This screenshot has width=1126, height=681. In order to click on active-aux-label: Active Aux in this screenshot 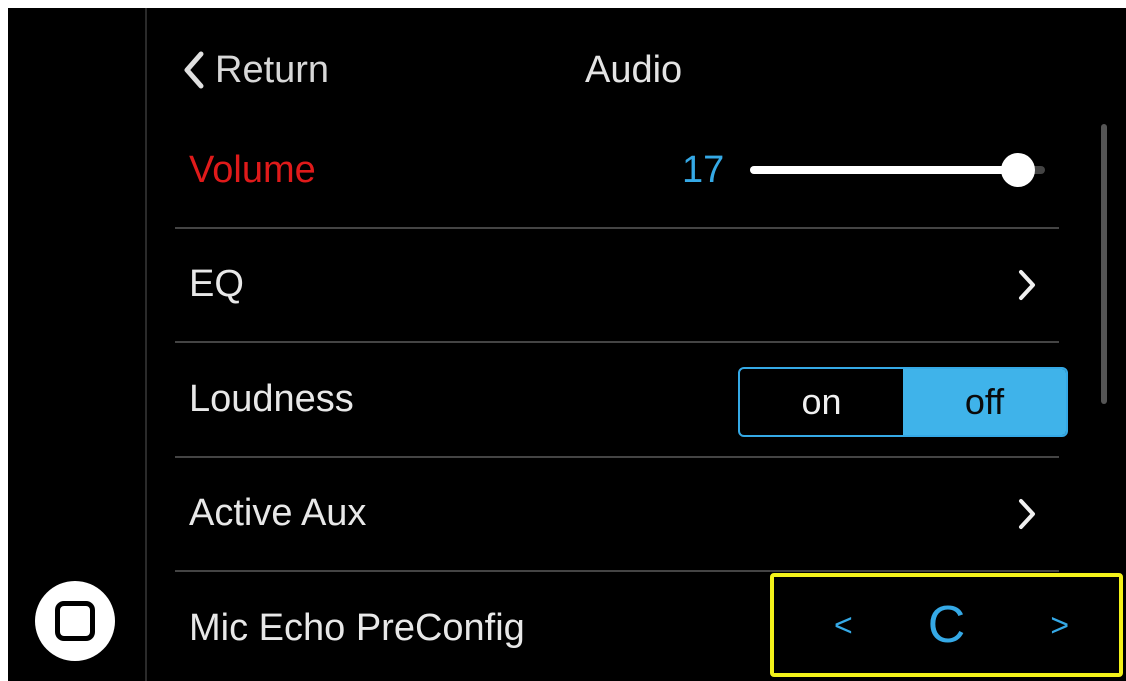, I will do `click(278, 513)`.